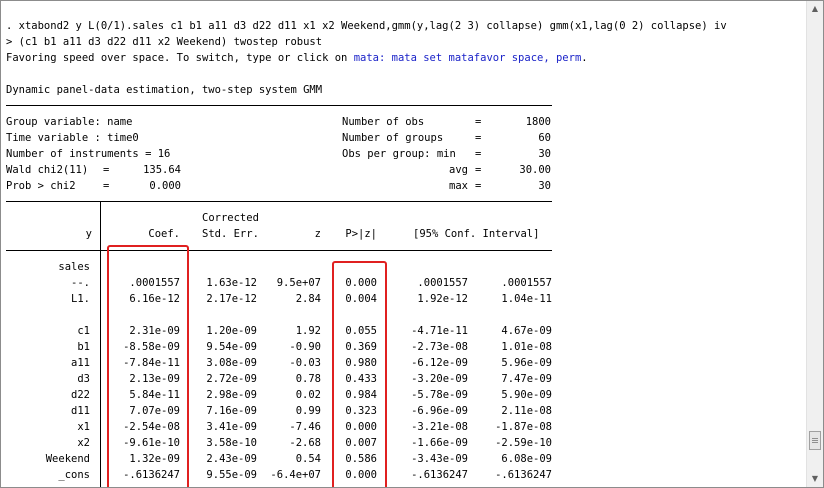 Image resolution: width=824 pixels, height=488 pixels. What do you see at coordinates (815, 9) in the screenshot?
I see `scroll-up-arrow-icon: ▲` at bounding box center [815, 9].